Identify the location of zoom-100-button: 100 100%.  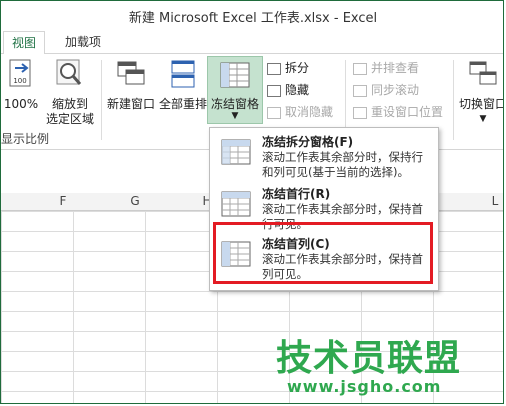
(21, 85).